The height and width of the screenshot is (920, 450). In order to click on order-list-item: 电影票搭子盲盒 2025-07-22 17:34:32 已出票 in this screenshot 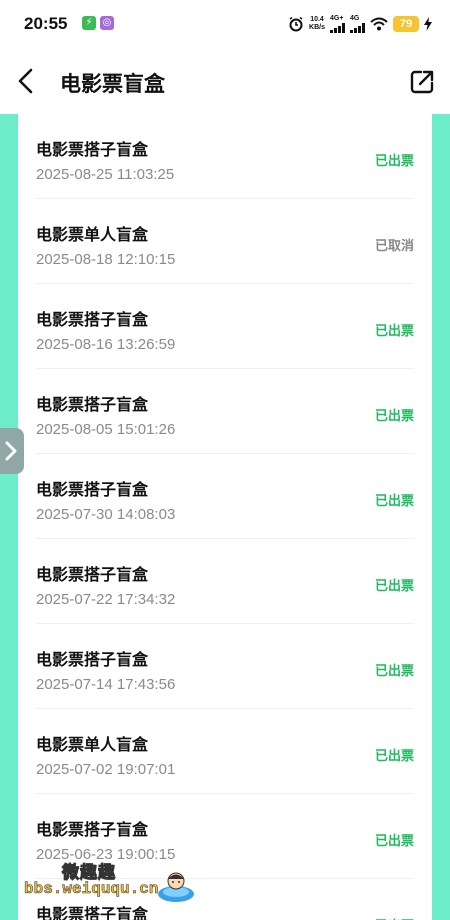, I will do `click(225, 581)`.